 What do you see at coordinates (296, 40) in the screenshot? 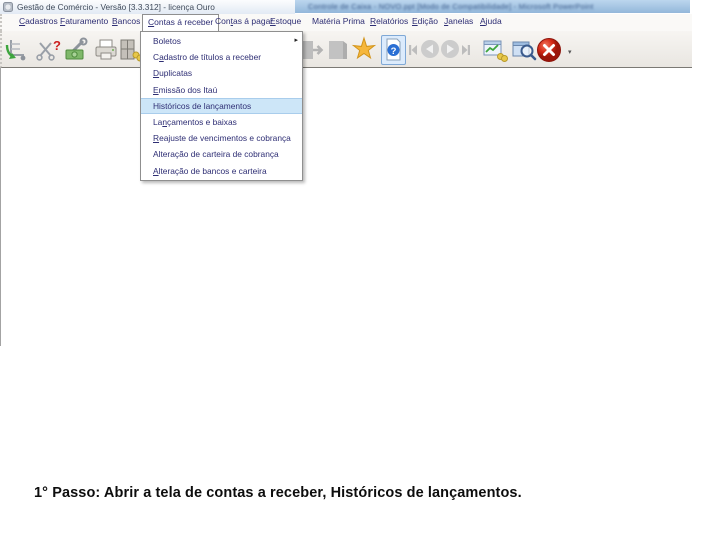
I see `submenu-arrow-icon: ▸` at bounding box center [296, 40].